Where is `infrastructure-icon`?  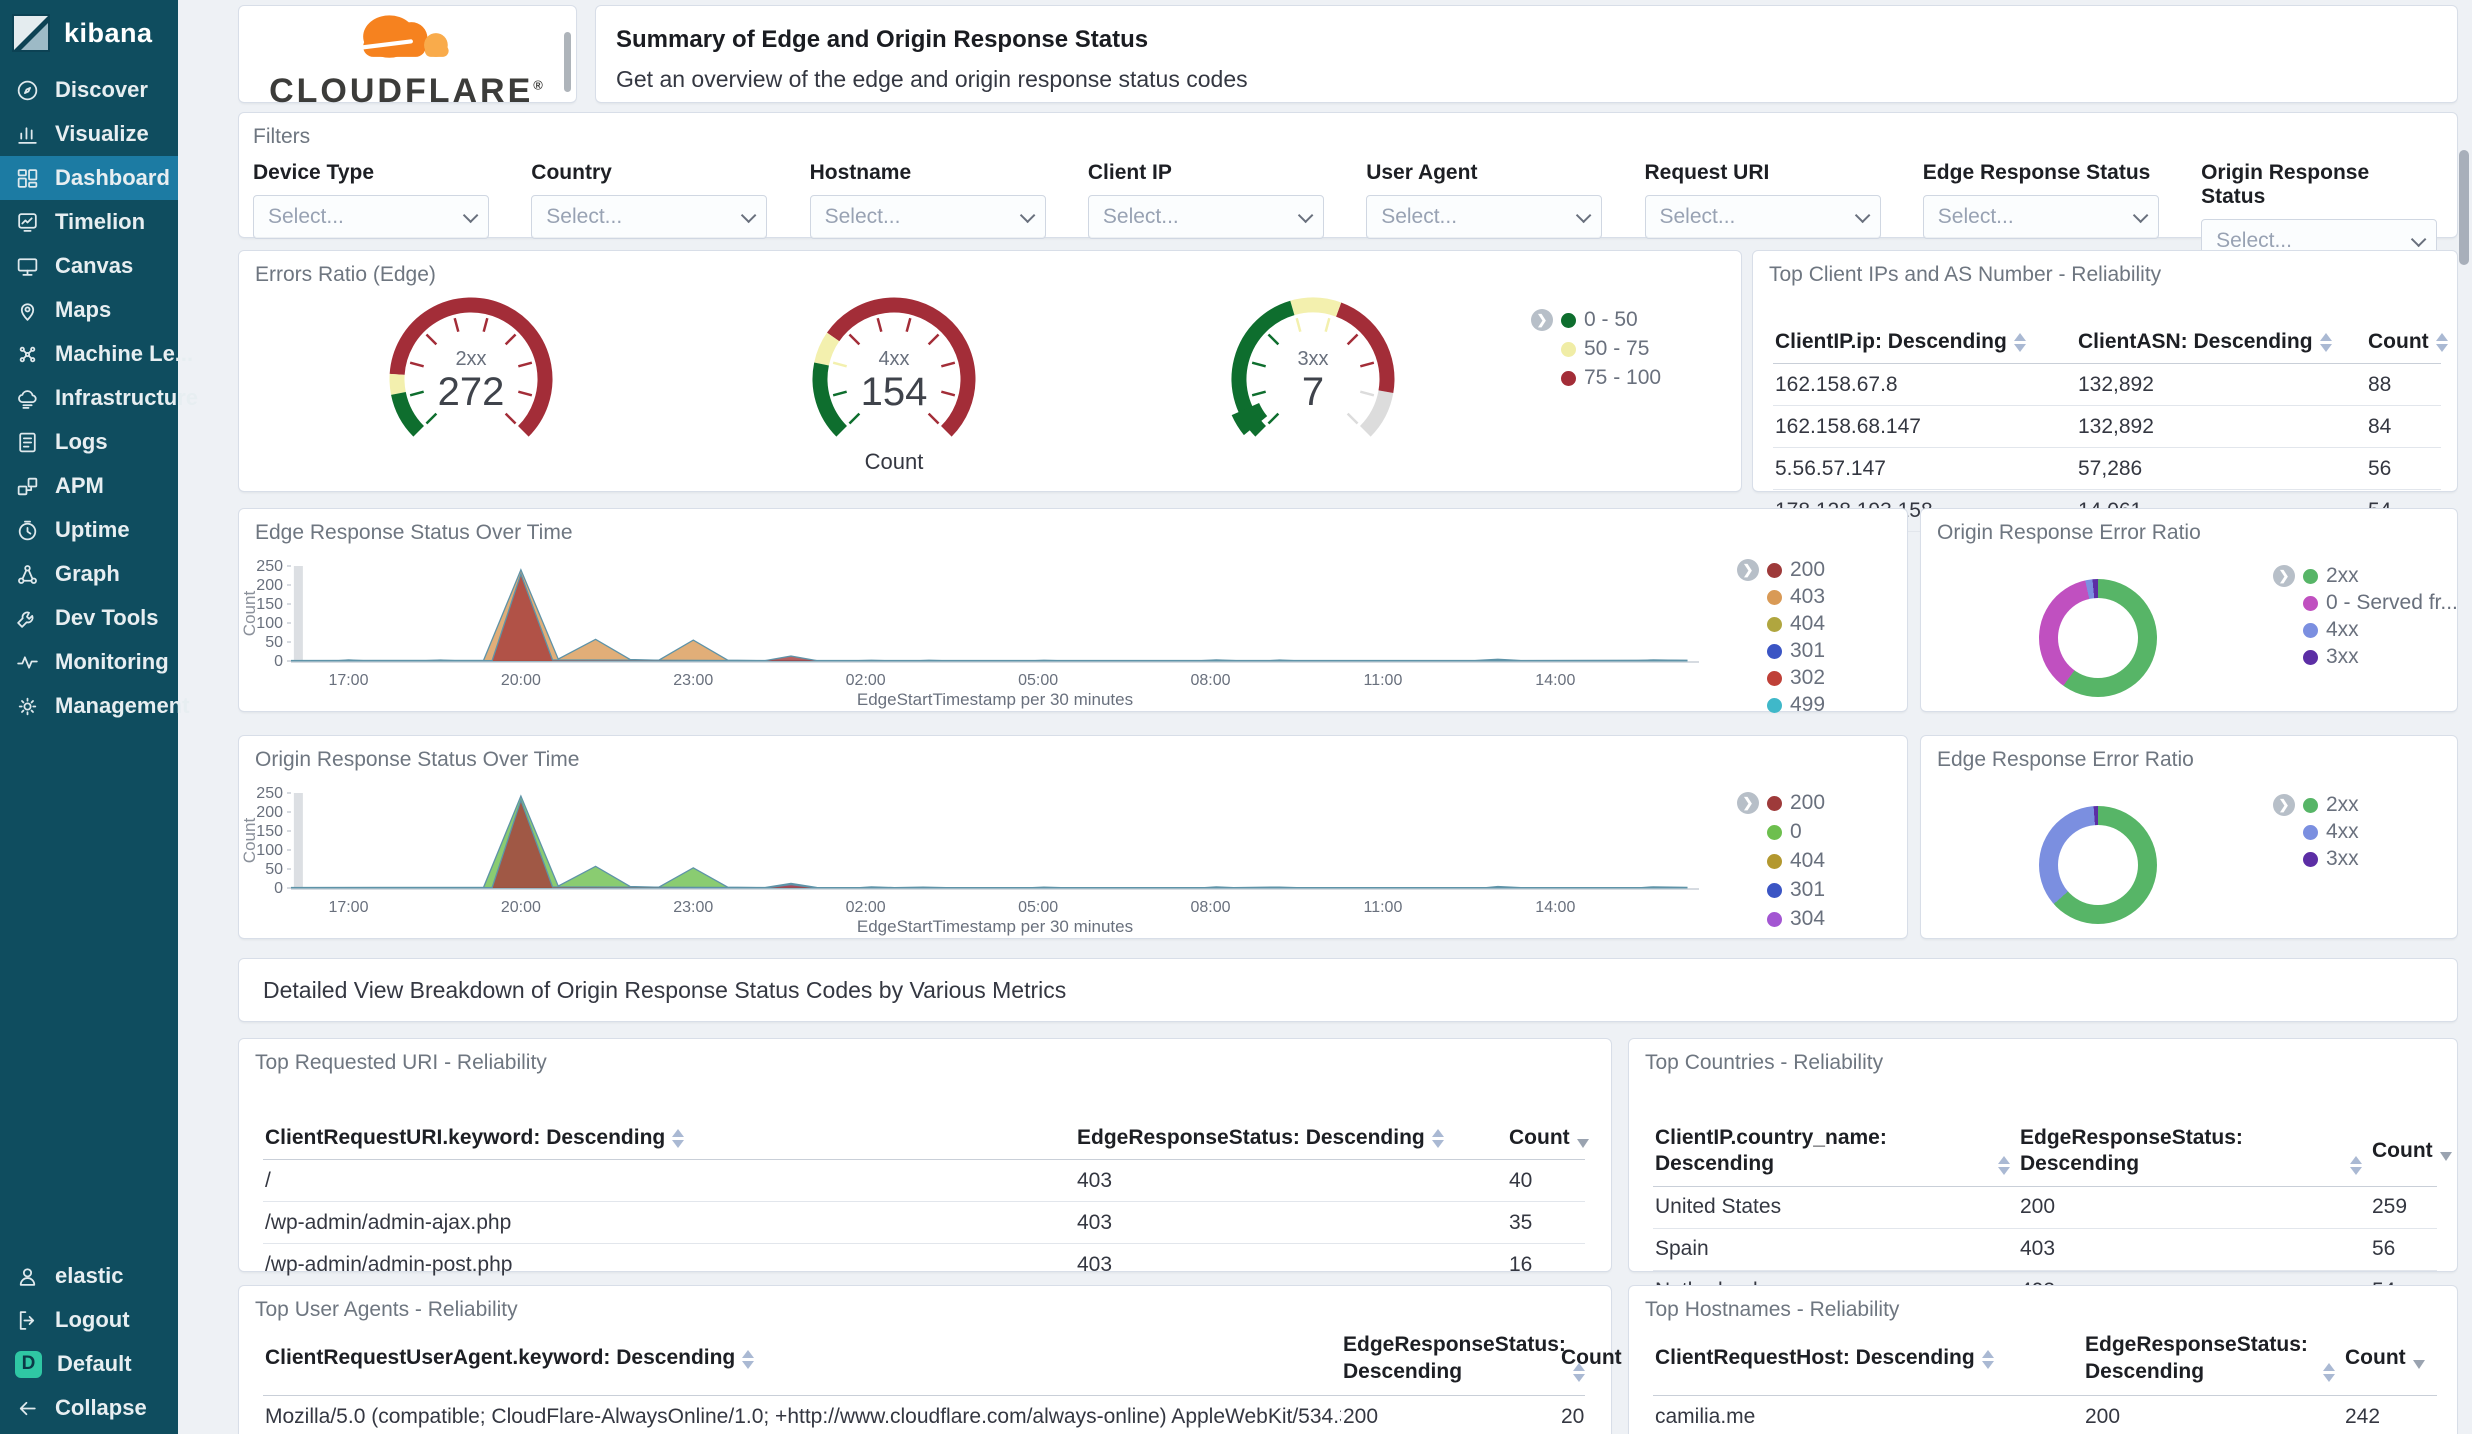
infrastructure-icon is located at coordinates (27, 398).